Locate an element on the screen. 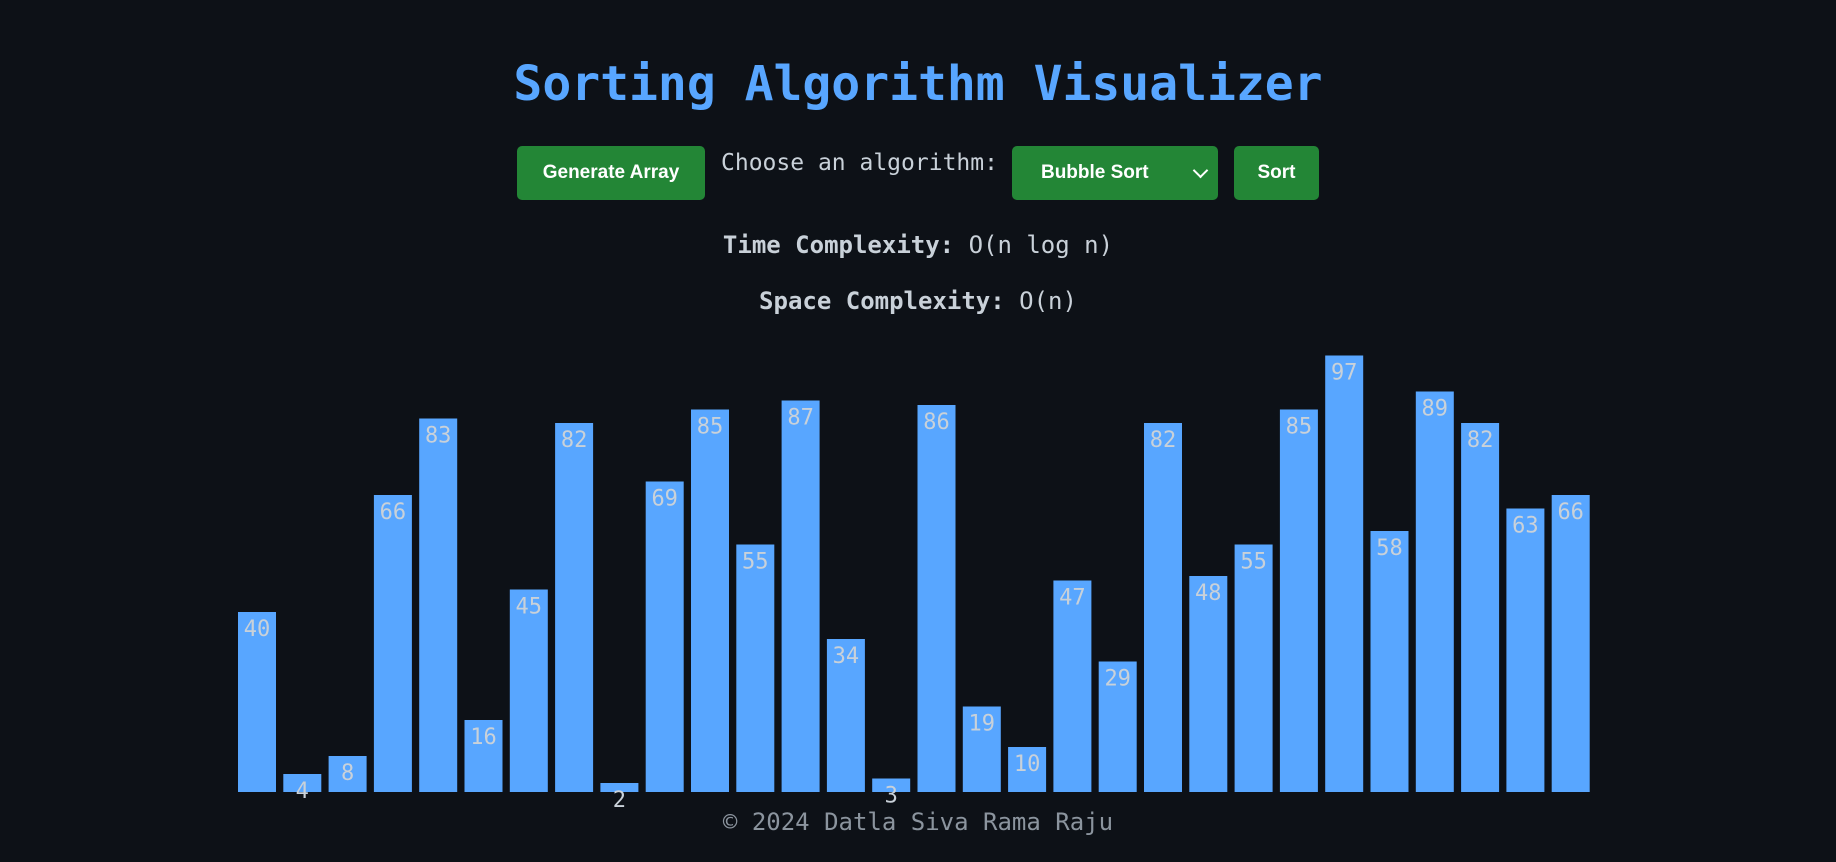  array-bar-value: 34 is located at coordinates (846, 656).